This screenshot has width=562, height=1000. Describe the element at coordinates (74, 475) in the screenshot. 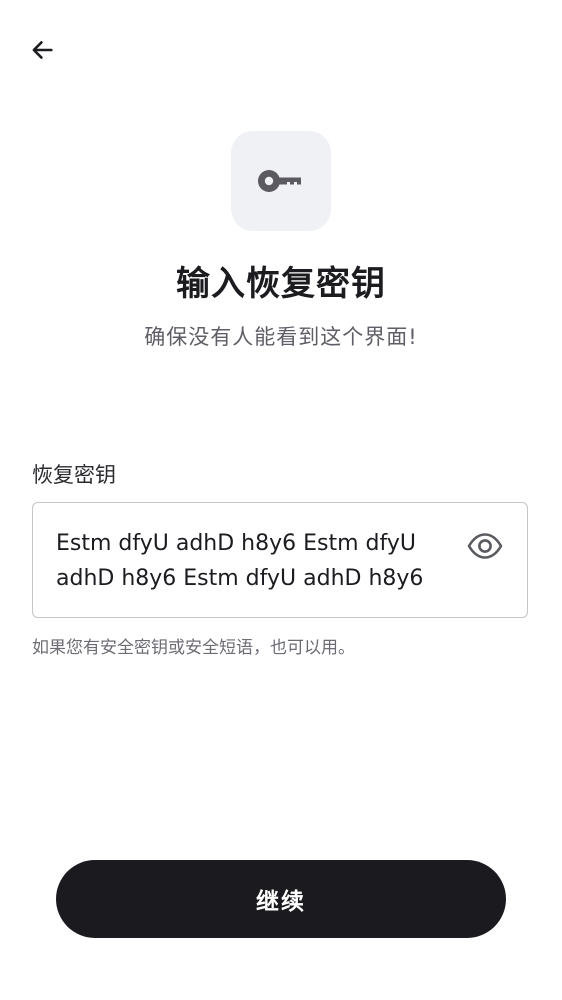

I see `recovery-key-label: 恢复密钥` at that location.